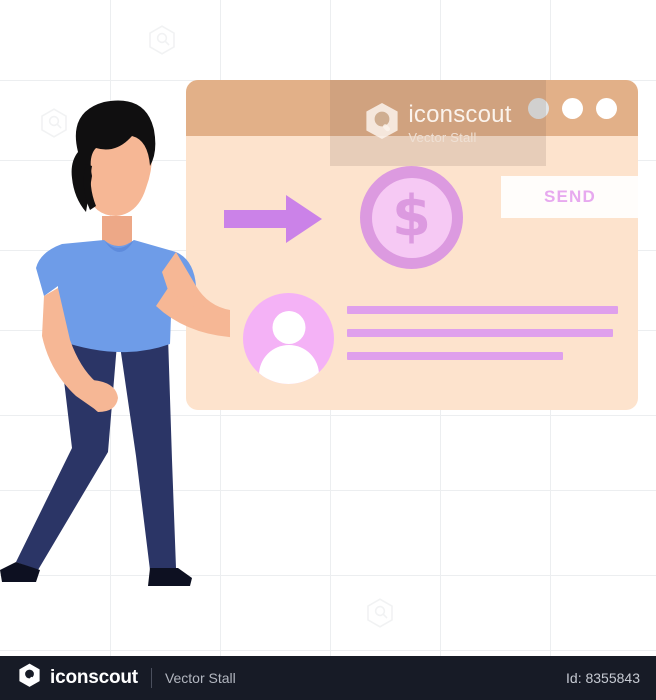  I want to click on avatar-body, so click(288, 364).